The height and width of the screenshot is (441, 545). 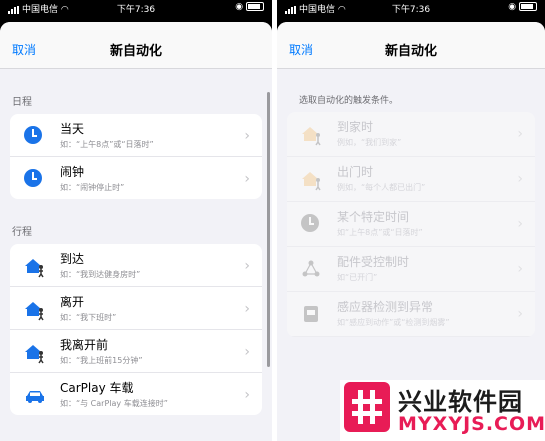 I want to click on list-item-sensor-detects: 感应器检测到异常 如“感应到动作”或“检测到烟雾” ›, so click(x=411, y=314).